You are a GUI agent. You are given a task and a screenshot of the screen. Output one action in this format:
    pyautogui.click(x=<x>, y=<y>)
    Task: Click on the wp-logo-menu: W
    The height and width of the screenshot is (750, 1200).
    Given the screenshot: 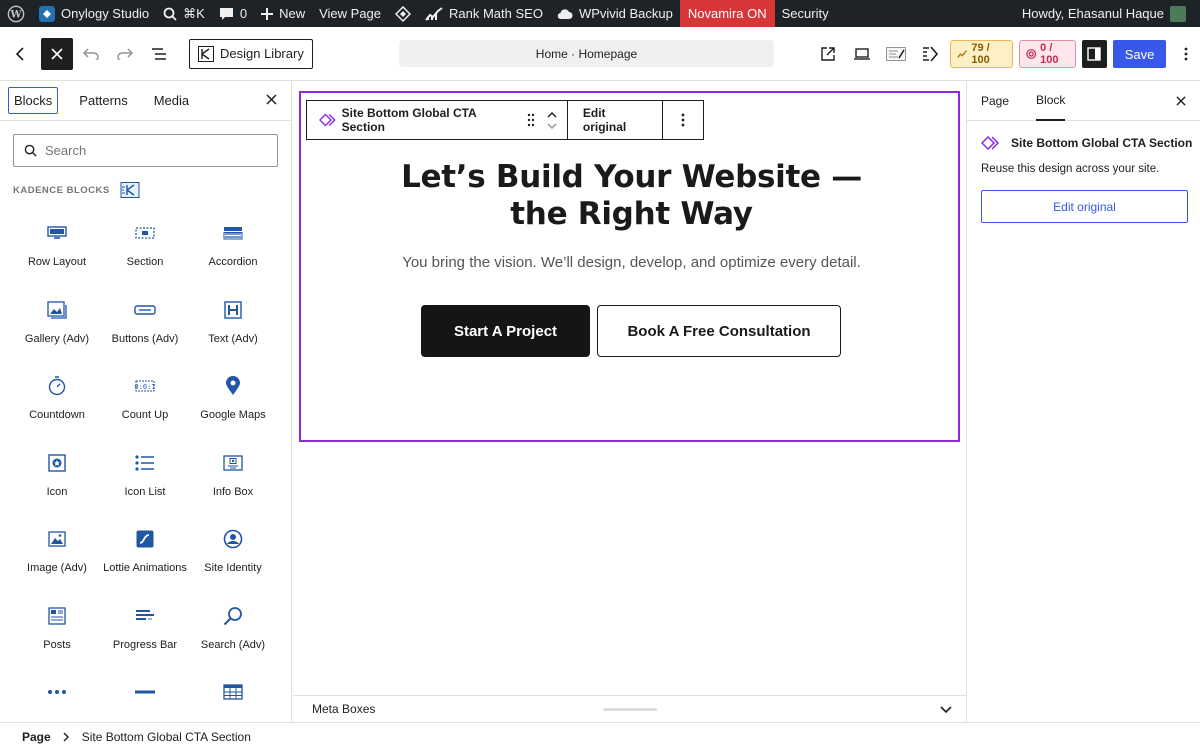 What is the action you would take?
    pyautogui.click(x=16, y=13)
    